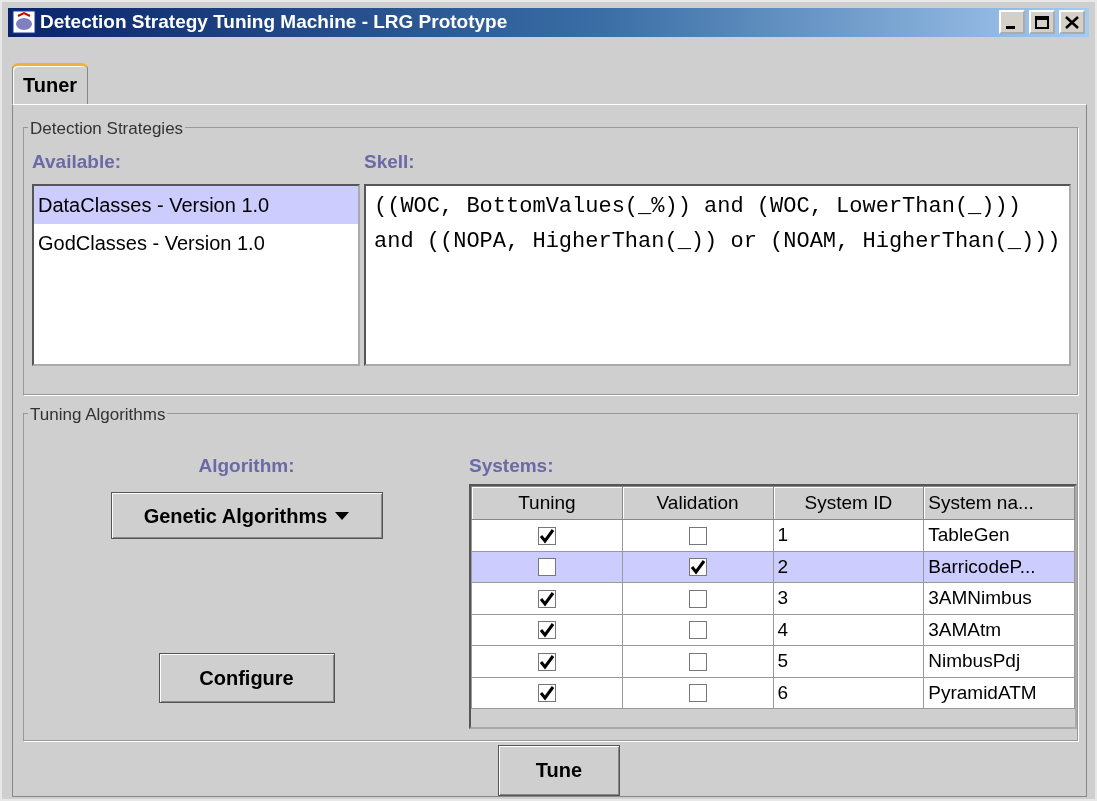 The image size is (1097, 801). I want to click on table-cell: NimbusPdj, so click(974, 660).